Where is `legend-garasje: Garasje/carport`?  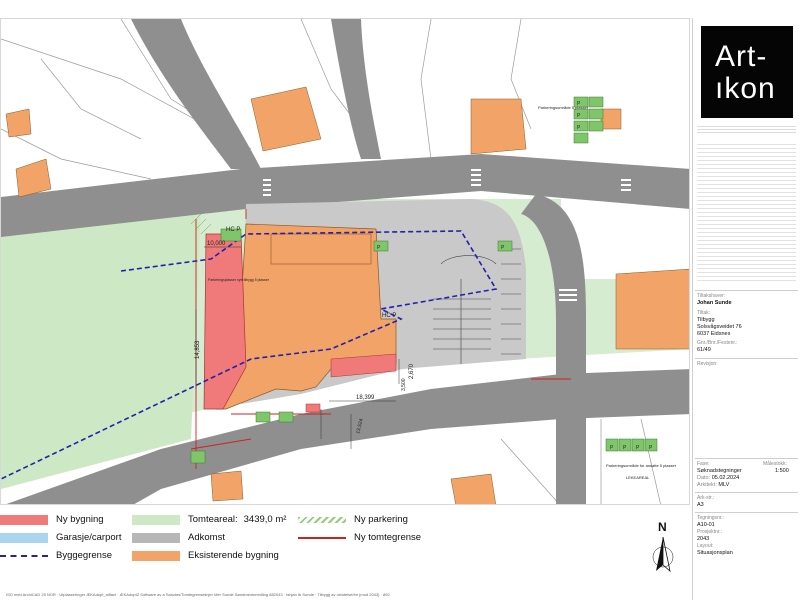 legend-garasje: Garasje/carport is located at coordinates (60, 537).